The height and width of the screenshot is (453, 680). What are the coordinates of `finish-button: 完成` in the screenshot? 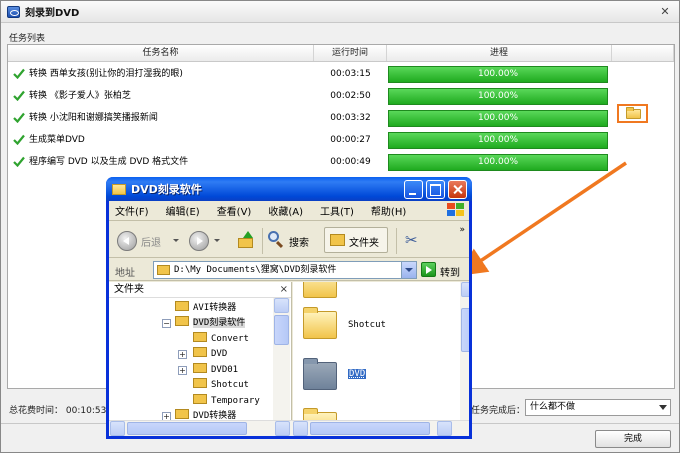 It's located at (633, 439).